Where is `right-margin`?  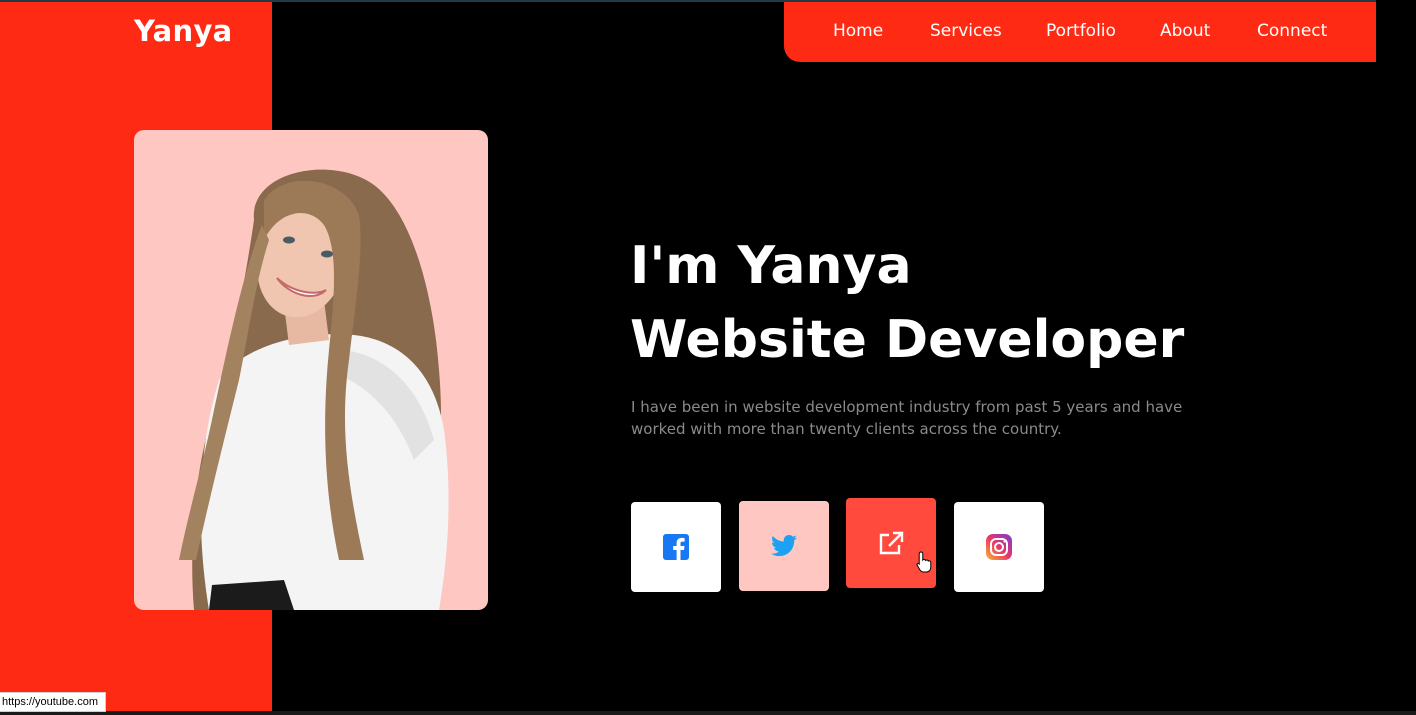 right-margin is located at coordinates (1396, 357).